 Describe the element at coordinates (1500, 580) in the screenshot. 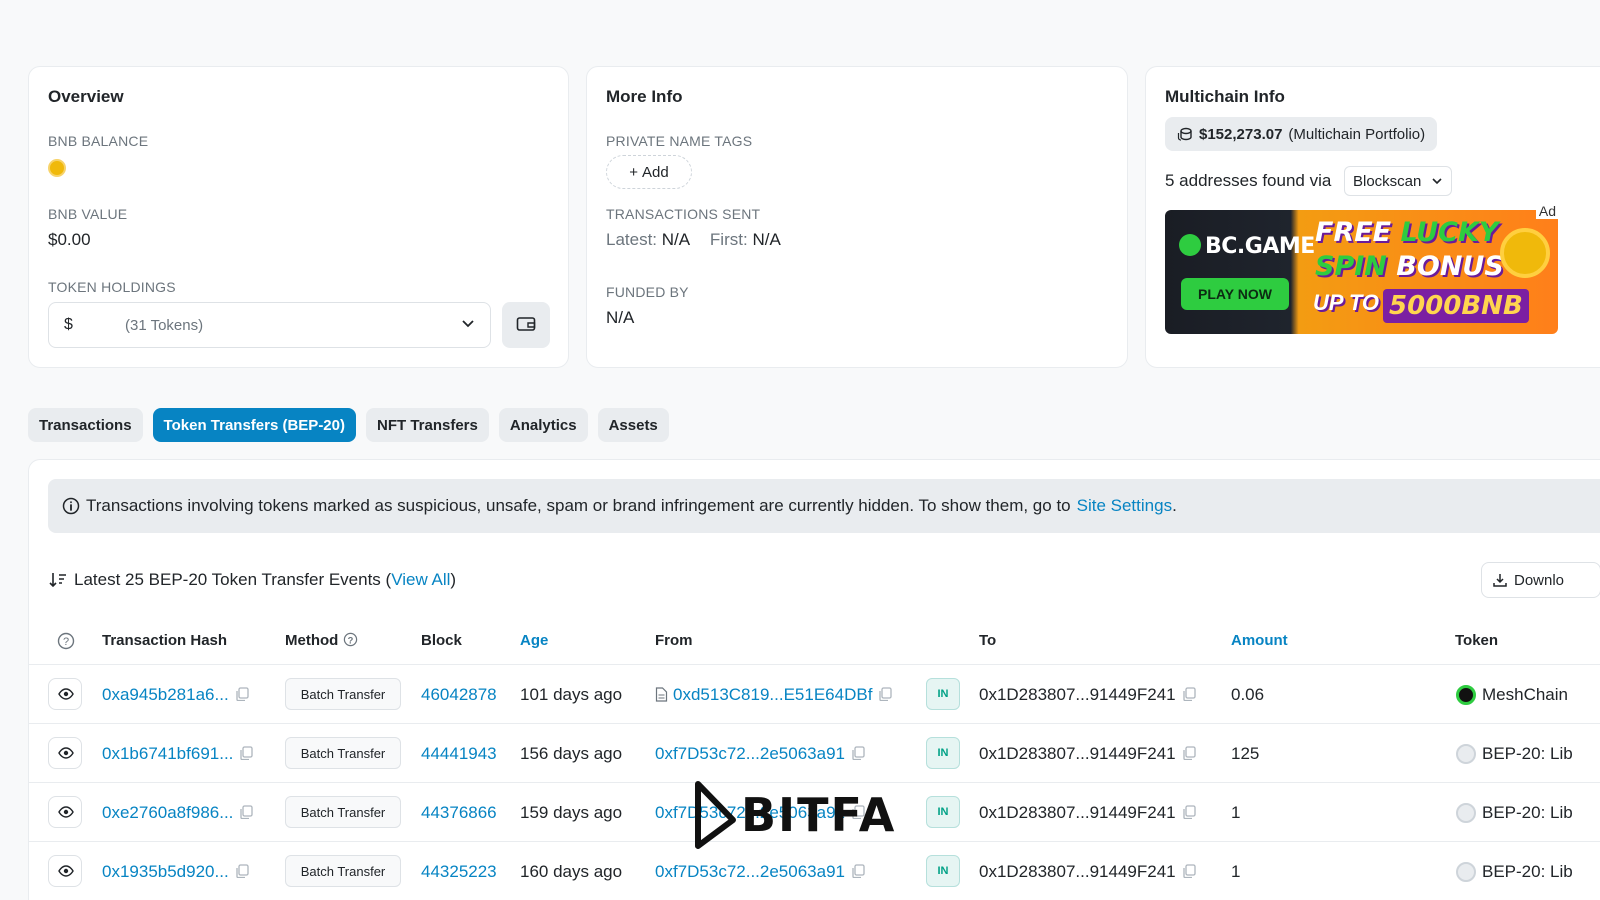

I see `download-icon` at that location.